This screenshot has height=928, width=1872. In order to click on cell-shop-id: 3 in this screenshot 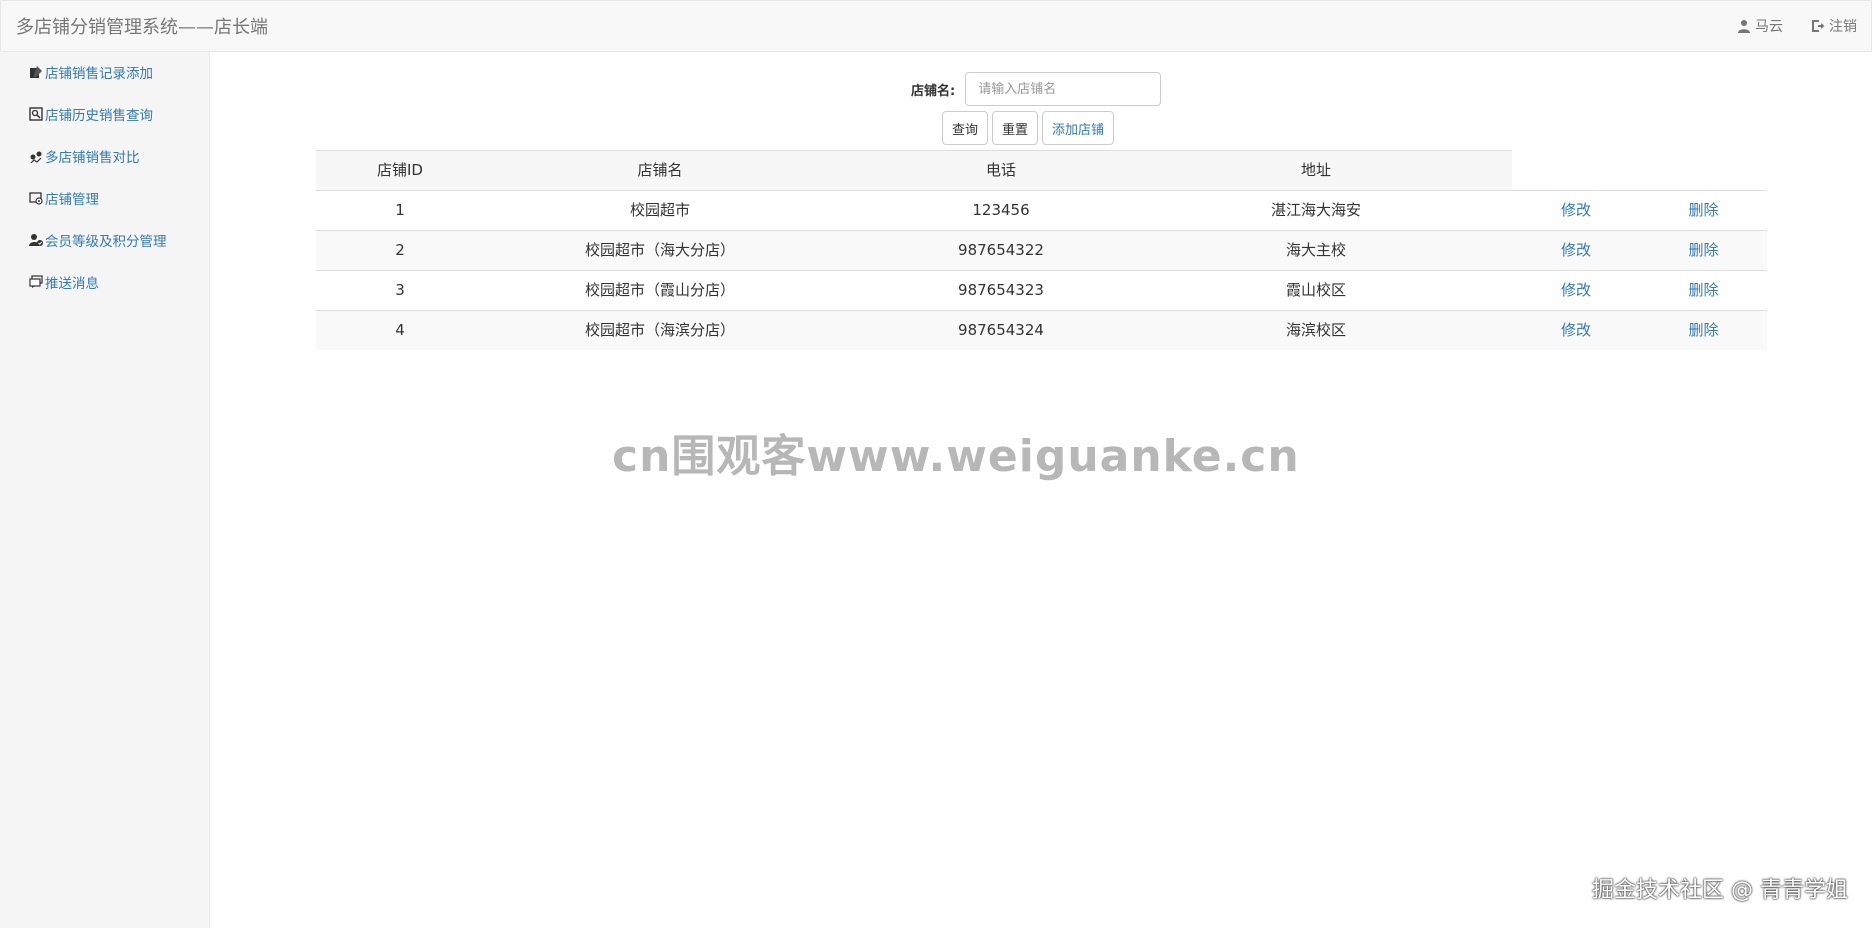, I will do `click(400, 290)`.